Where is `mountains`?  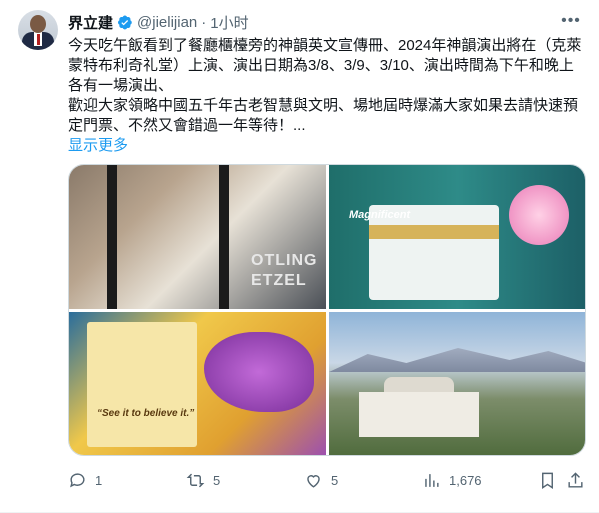 mountains is located at coordinates (457, 360).